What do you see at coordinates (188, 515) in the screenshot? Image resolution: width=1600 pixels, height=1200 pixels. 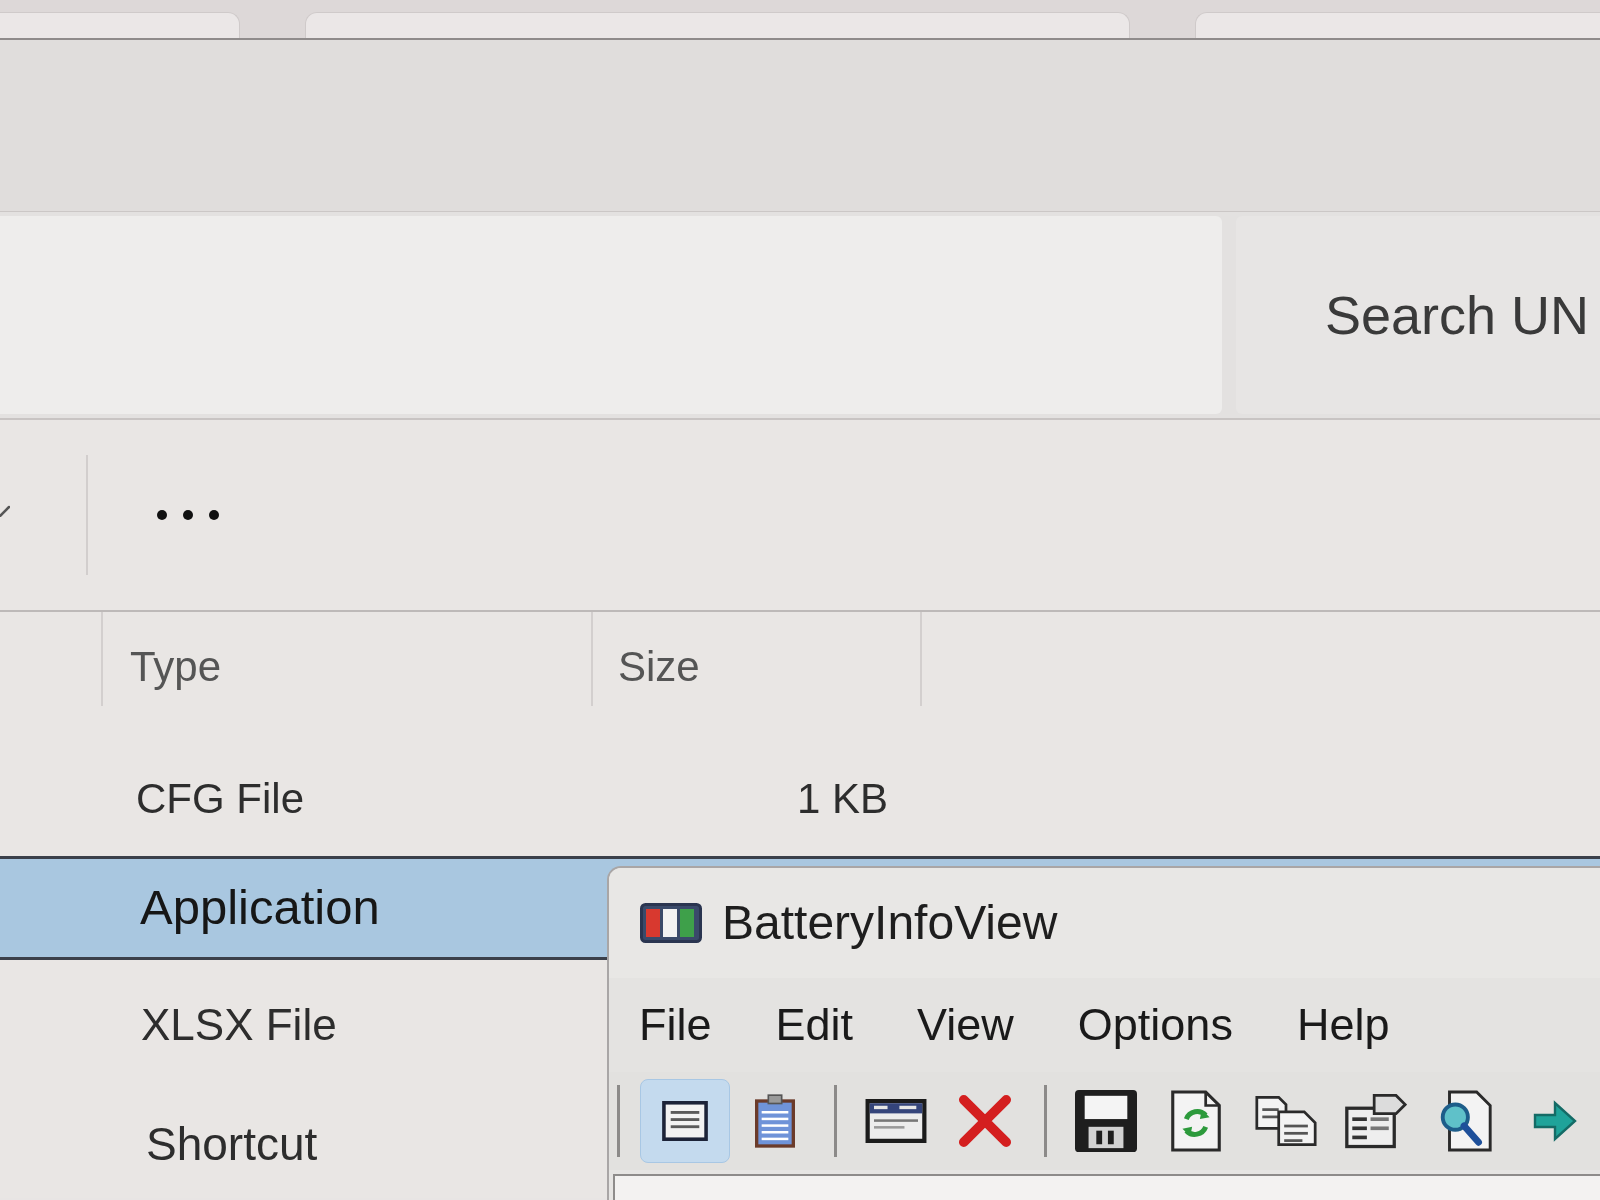 I see `more-icon` at bounding box center [188, 515].